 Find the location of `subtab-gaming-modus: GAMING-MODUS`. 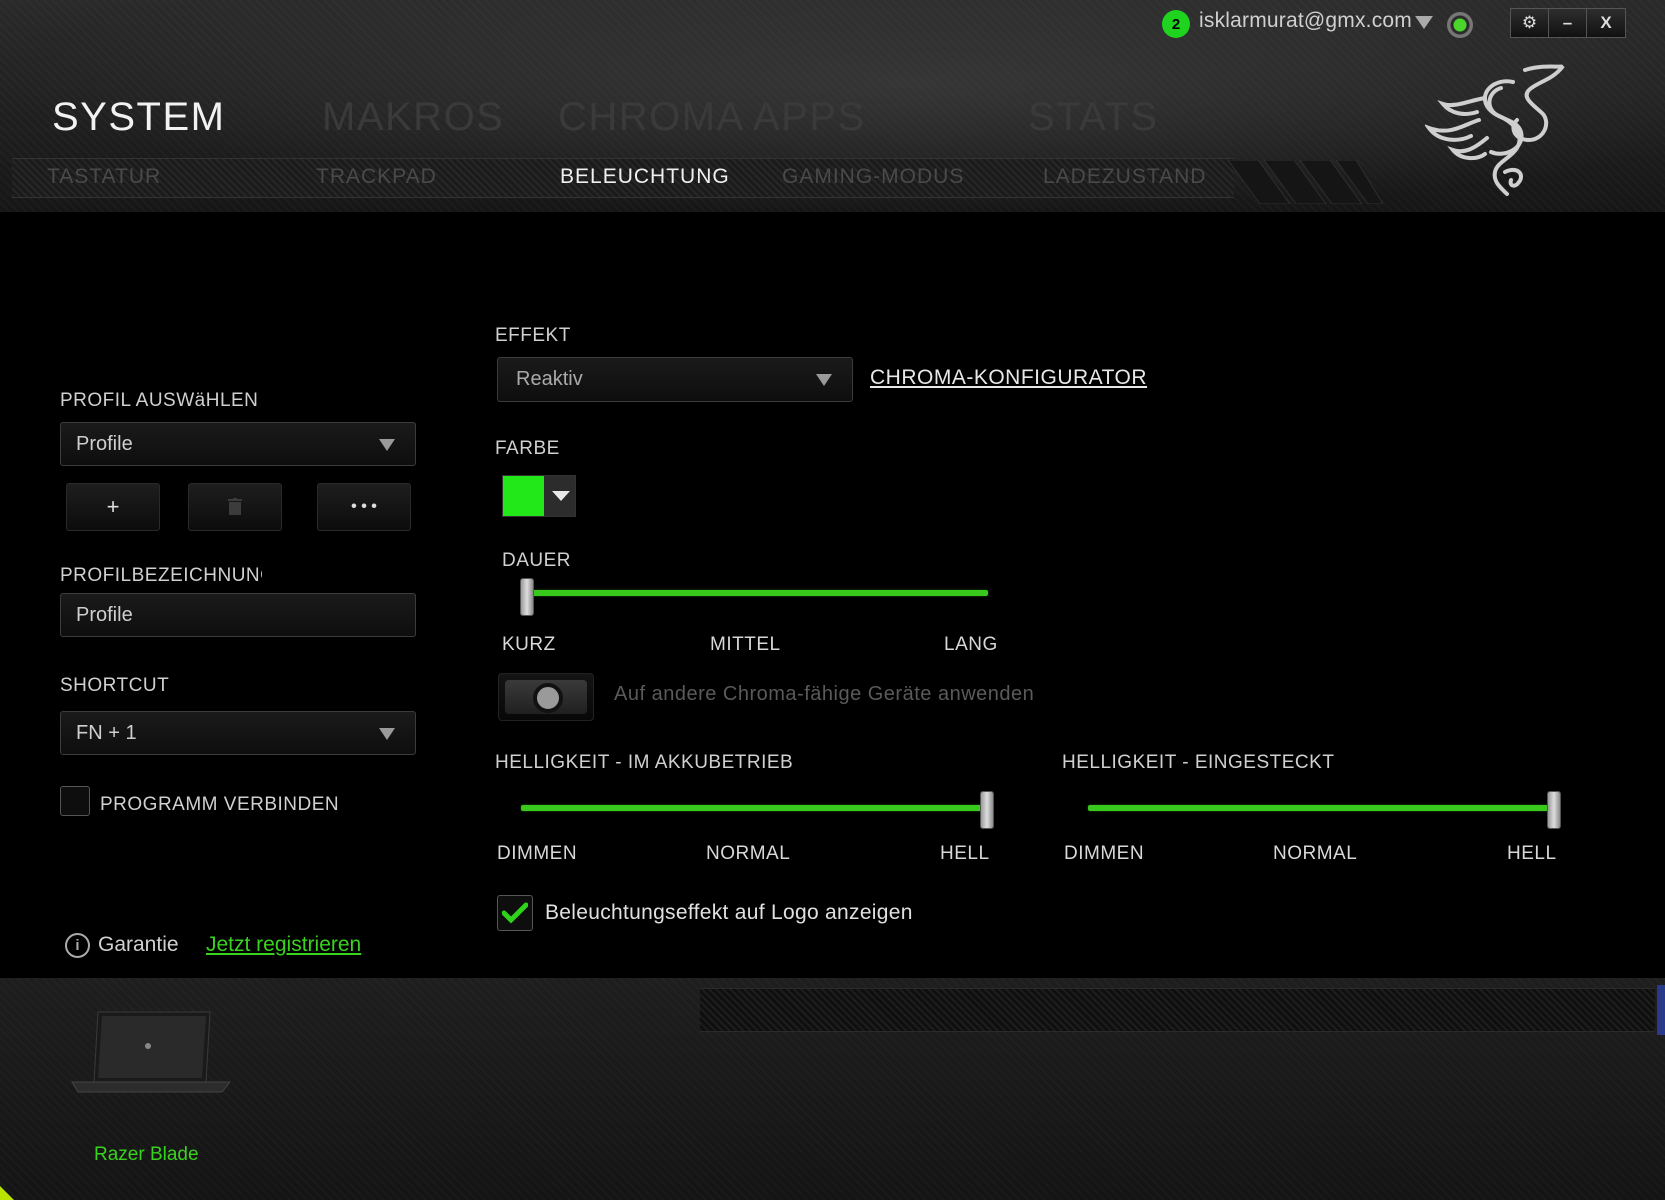

subtab-gaming-modus: GAMING-MODUS is located at coordinates (873, 177).